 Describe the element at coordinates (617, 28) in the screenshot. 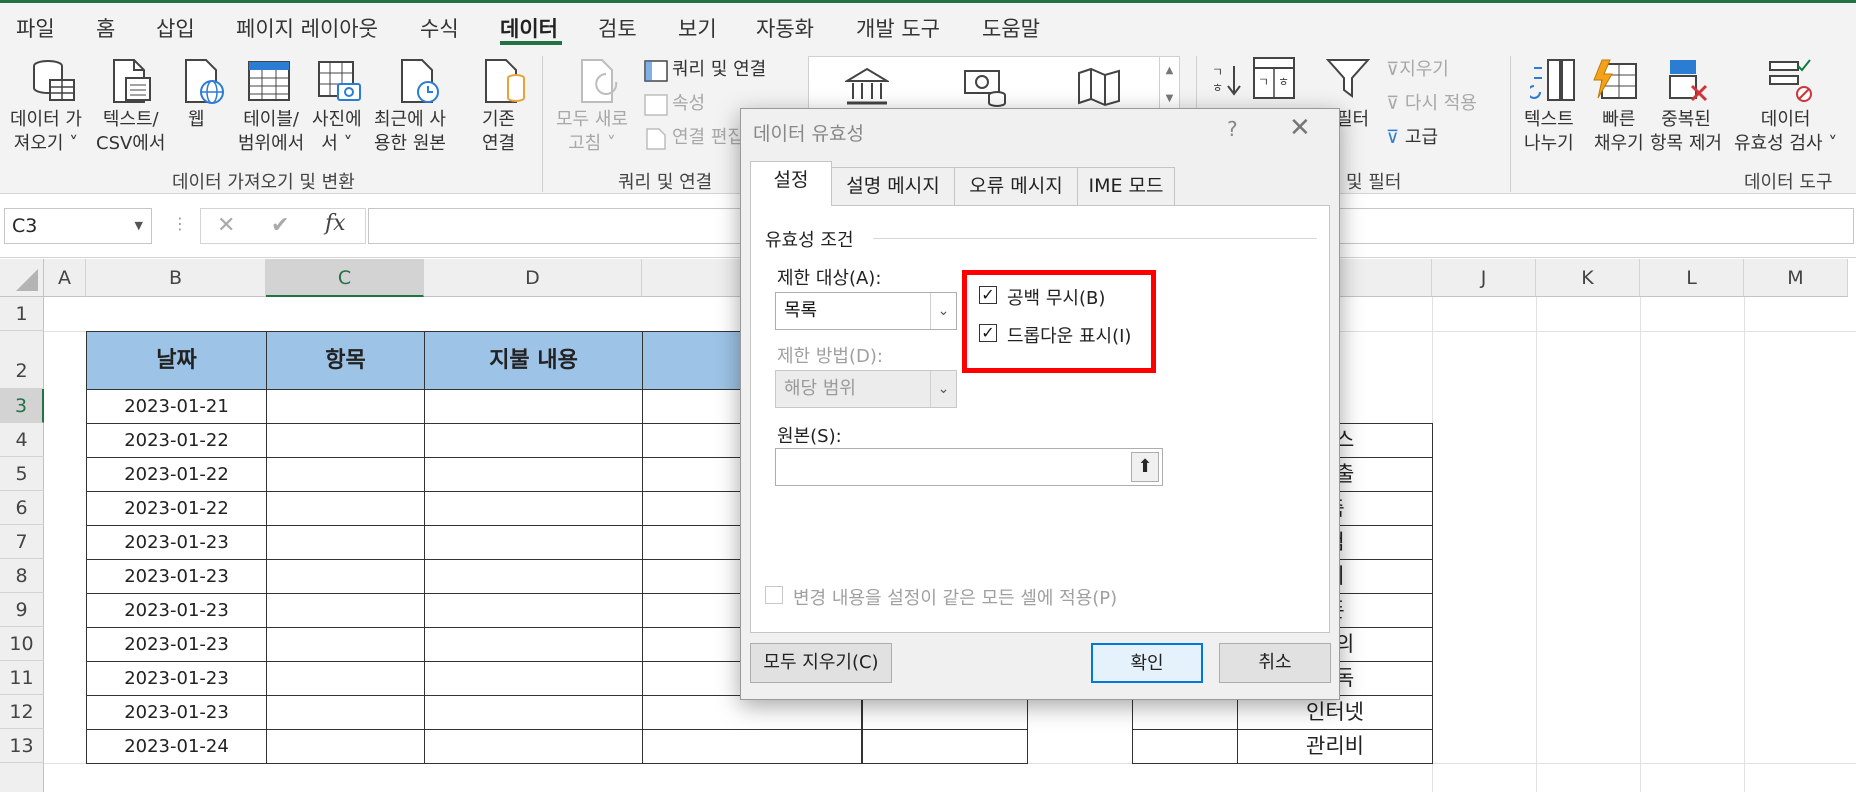

I see `tab-review: 검토` at that location.